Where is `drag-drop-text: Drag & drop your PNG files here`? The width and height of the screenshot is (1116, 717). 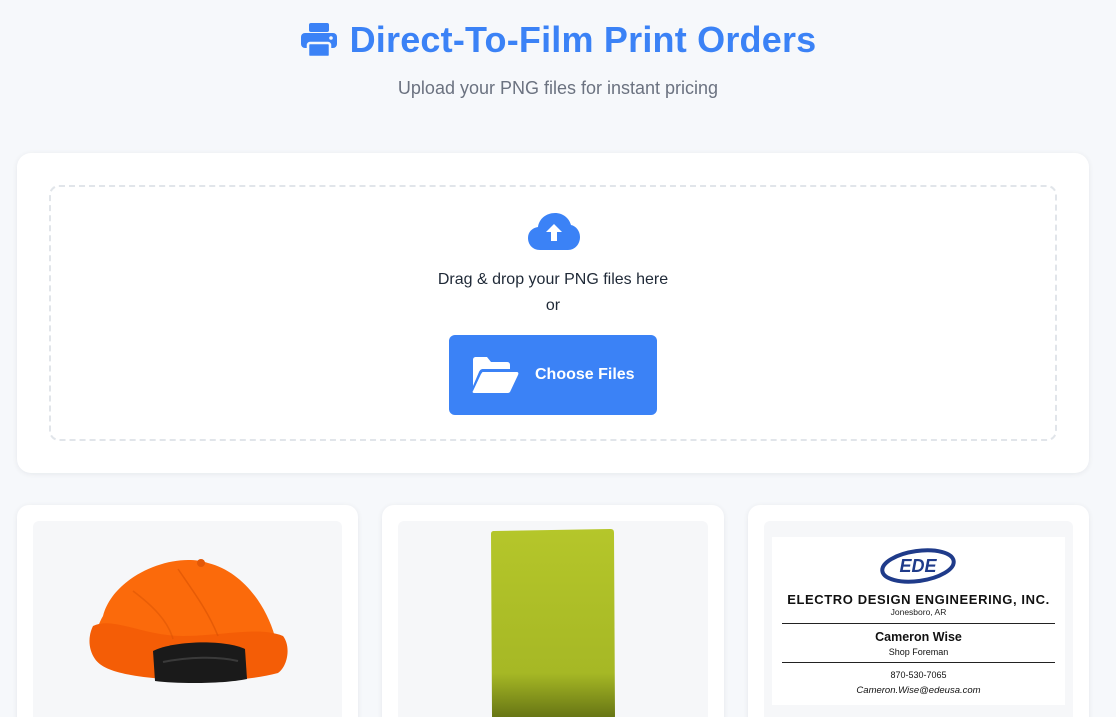 drag-drop-text: Drag & drop your PNG files here is located at coordinates (553, 279).